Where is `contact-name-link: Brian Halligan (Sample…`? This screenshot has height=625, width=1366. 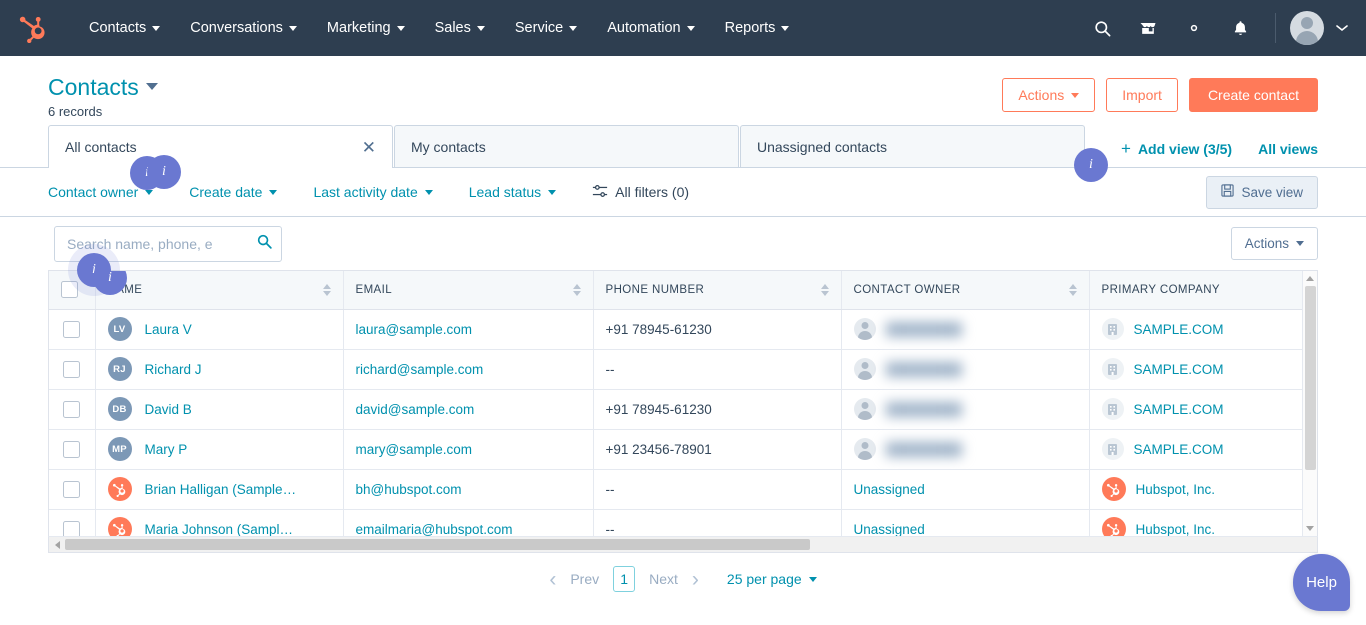 contact-name-link: Brian Halligan (Sample… is located at coordinates (219, 489).